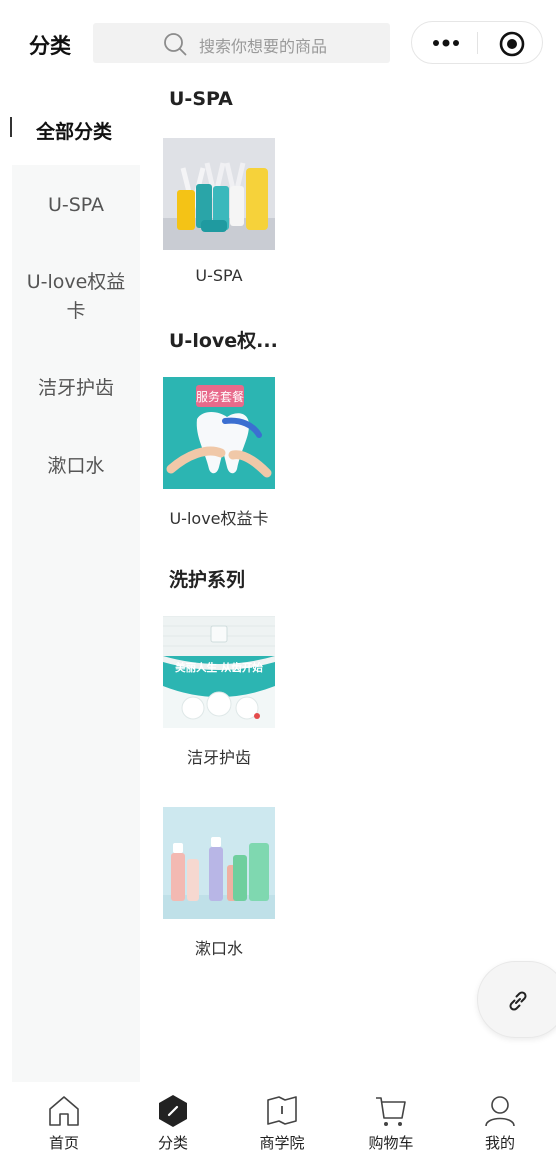 This screenshot has width=556, height=1173. What do you see at coordinates (219, 275) in the screenshot?
I see `product-name: U-SPA` at bounding box center [219, 275].